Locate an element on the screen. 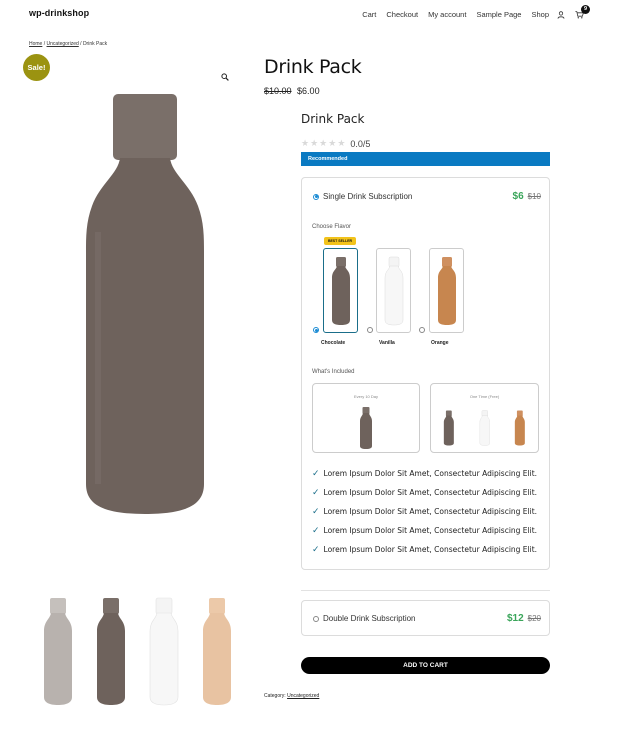 The height and width of the screenshot is (732, 617). gallery-thumbnails is located at coordinates (137, 652).